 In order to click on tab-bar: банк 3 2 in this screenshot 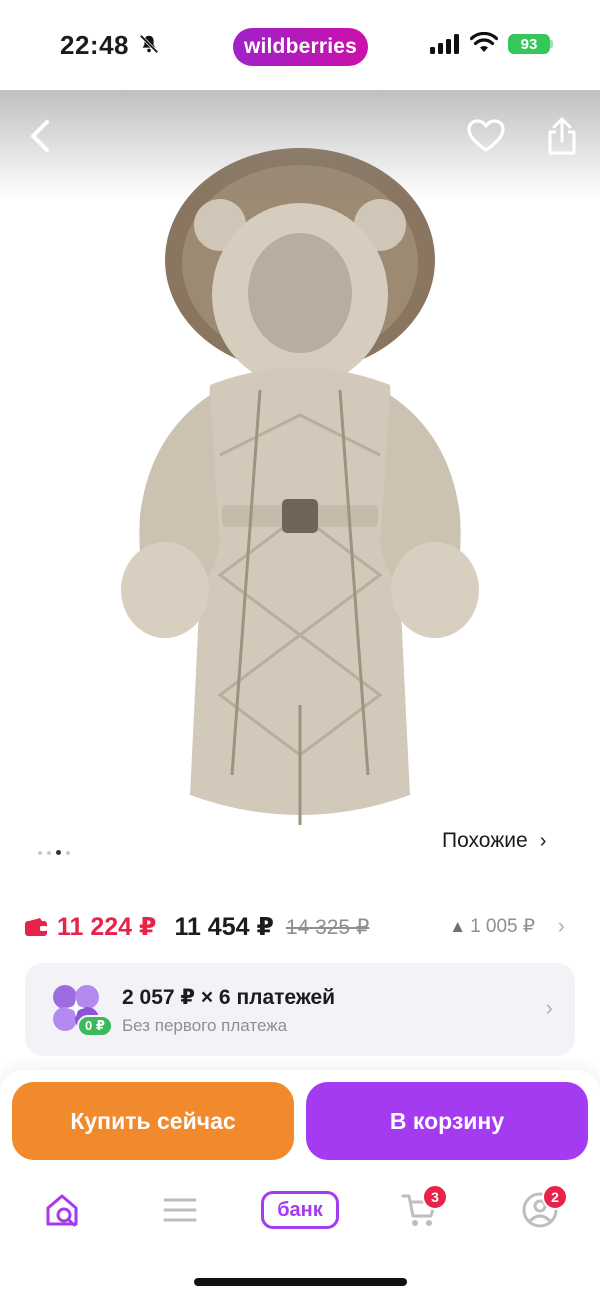, I will do `click(300, 1215)`.